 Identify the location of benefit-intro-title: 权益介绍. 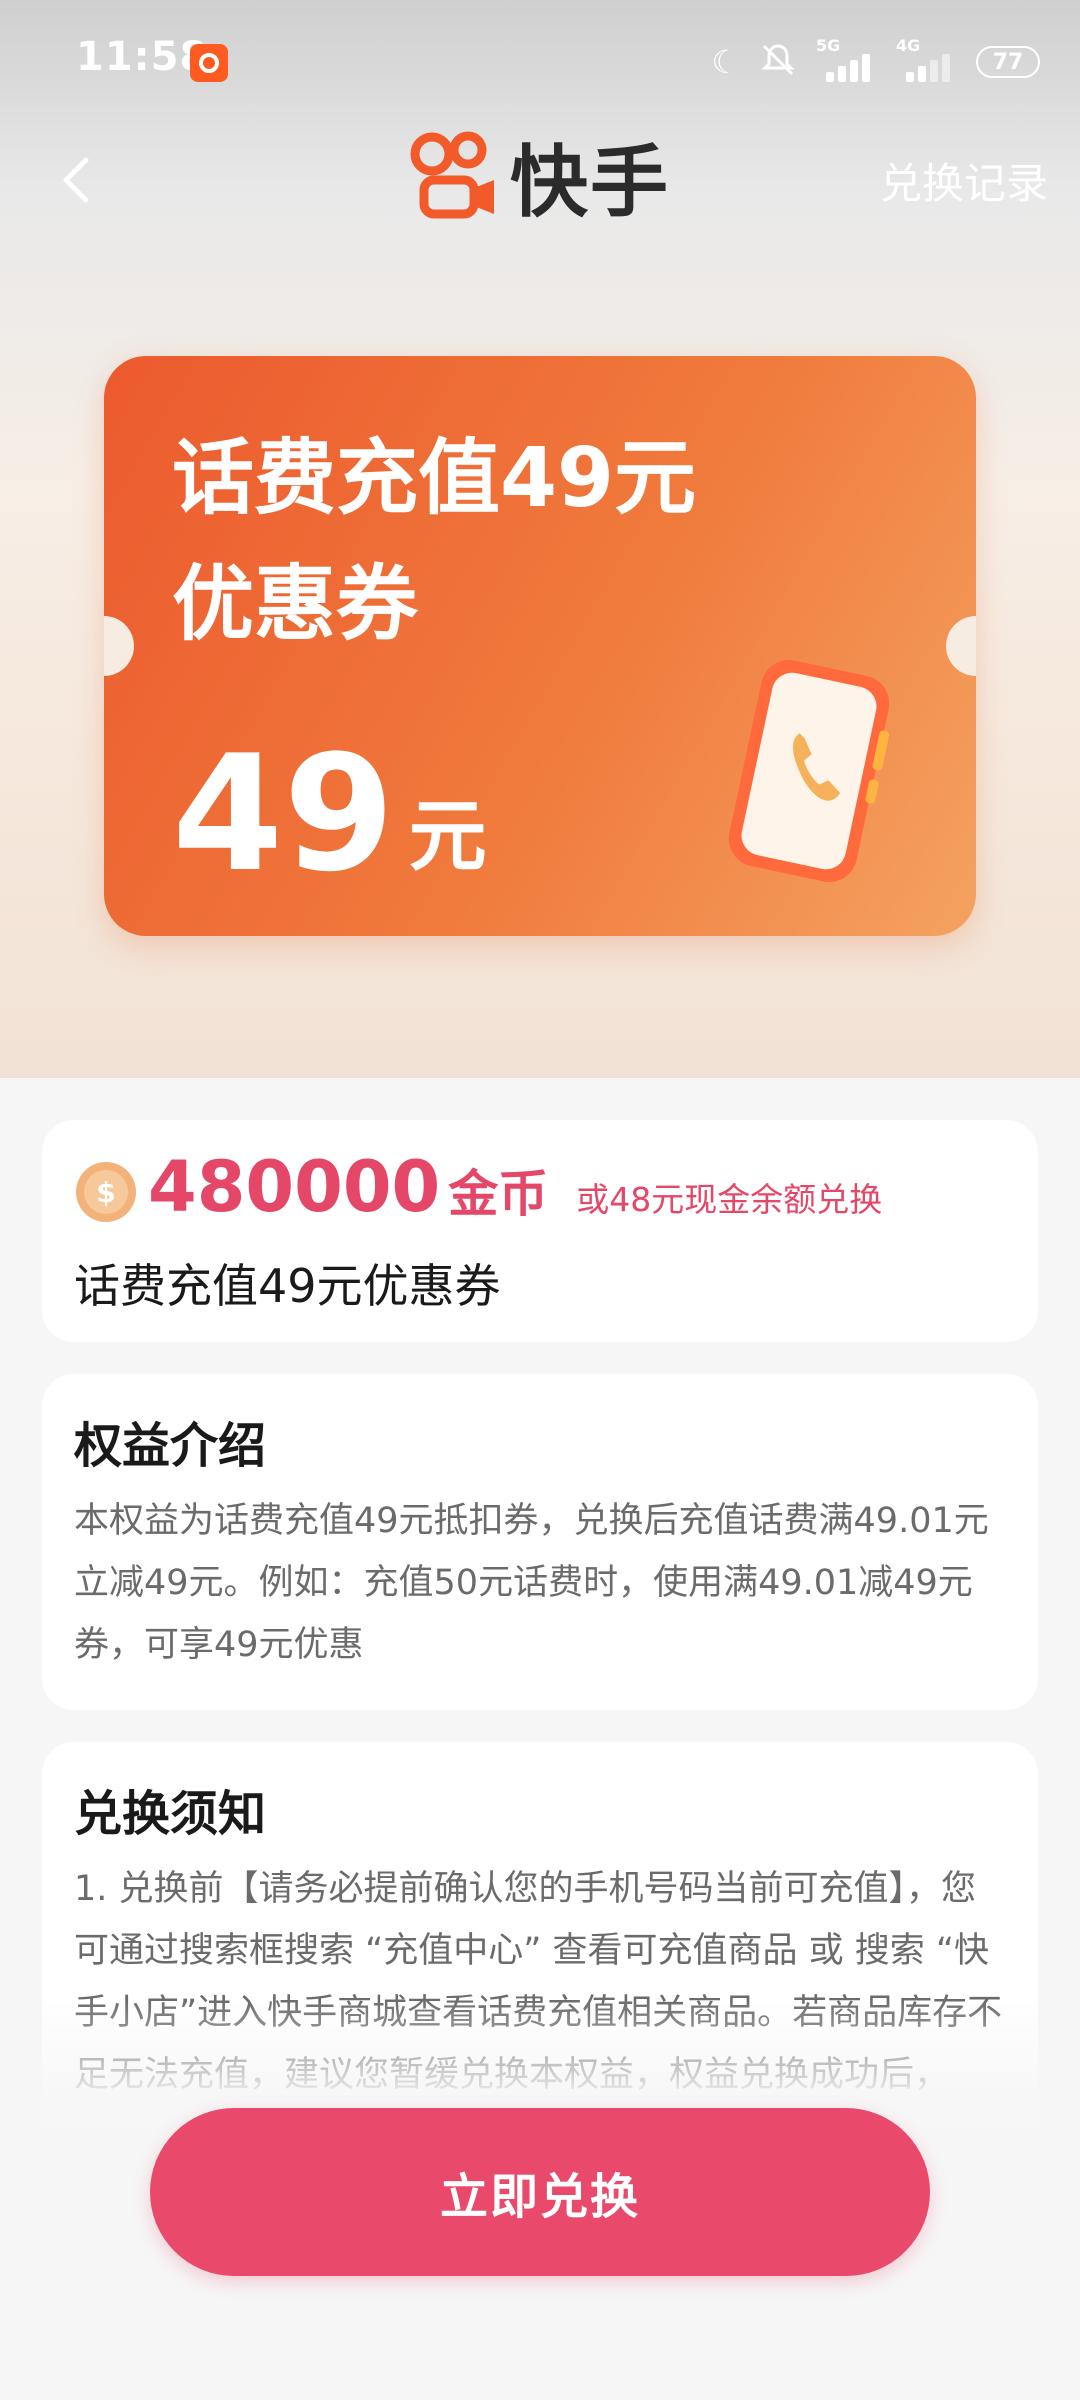
(170, 1446).